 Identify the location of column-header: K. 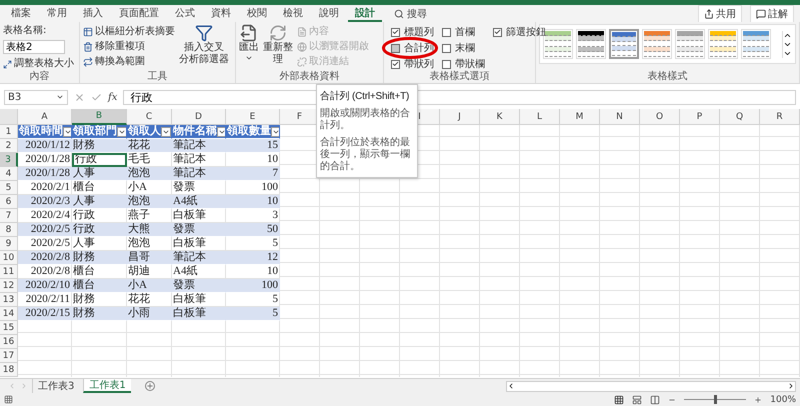
(500, 117).